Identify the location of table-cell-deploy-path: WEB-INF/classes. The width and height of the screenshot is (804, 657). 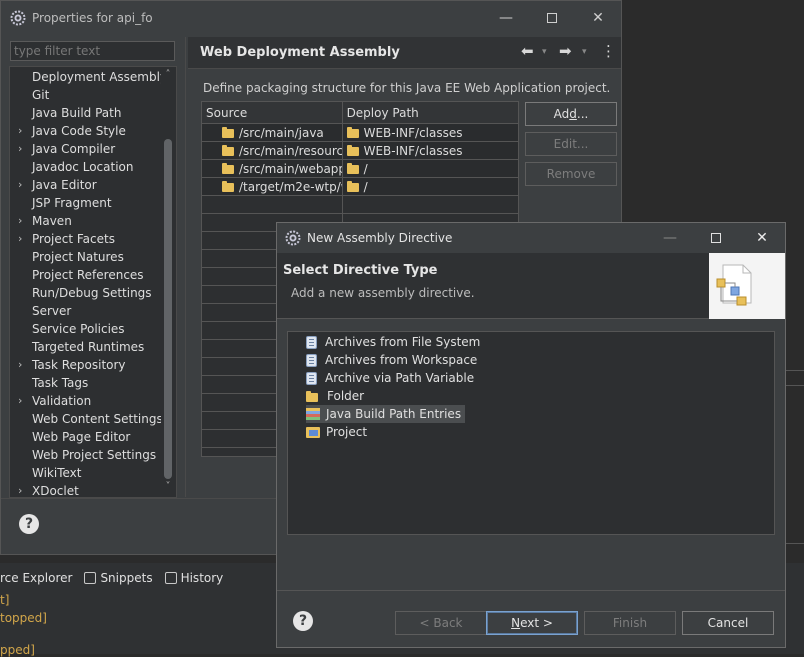
(430, 133).